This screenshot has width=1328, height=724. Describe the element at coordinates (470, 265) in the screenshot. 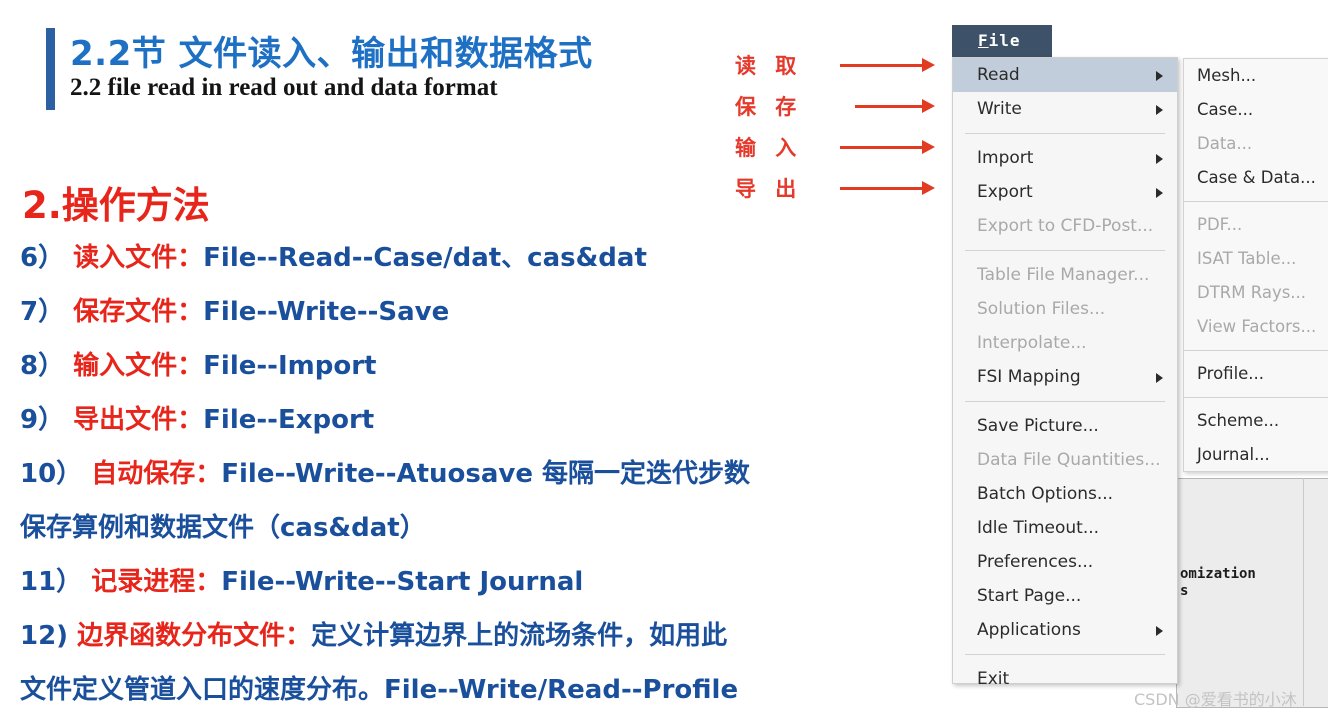

I see `body-line: 6） 读入文件：File--Read--Case/dat、cas&dat` at that location.